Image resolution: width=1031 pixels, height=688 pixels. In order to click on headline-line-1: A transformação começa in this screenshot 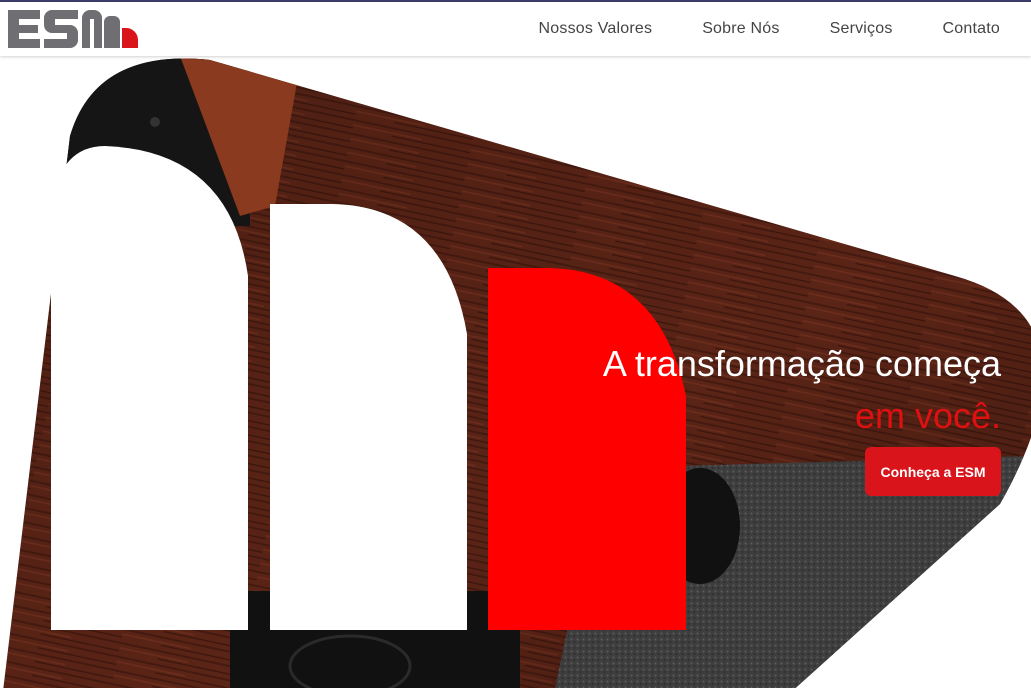, I will do `click(801, 363)`.